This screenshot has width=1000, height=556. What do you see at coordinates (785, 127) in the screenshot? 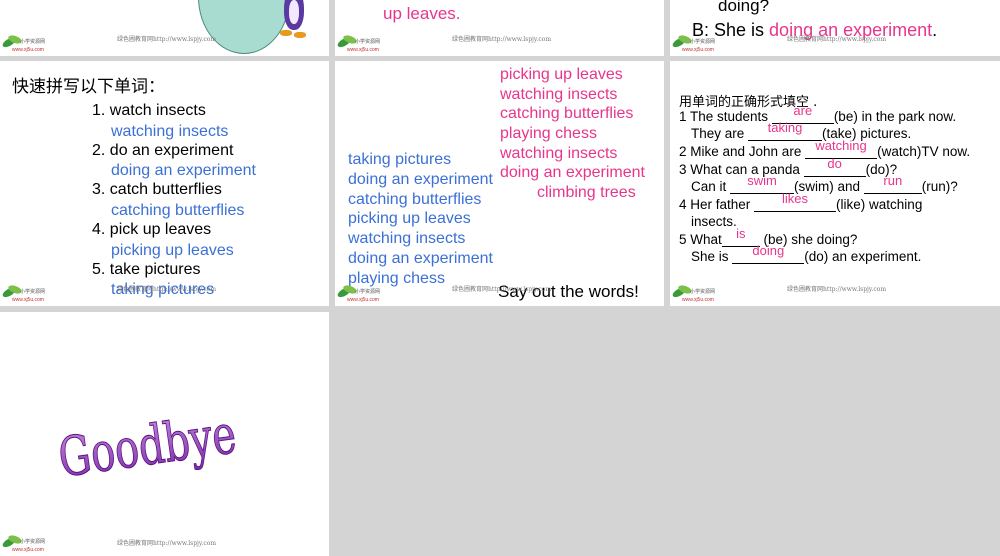
I see `answer-word: taking` at bounding box center [785, 127].